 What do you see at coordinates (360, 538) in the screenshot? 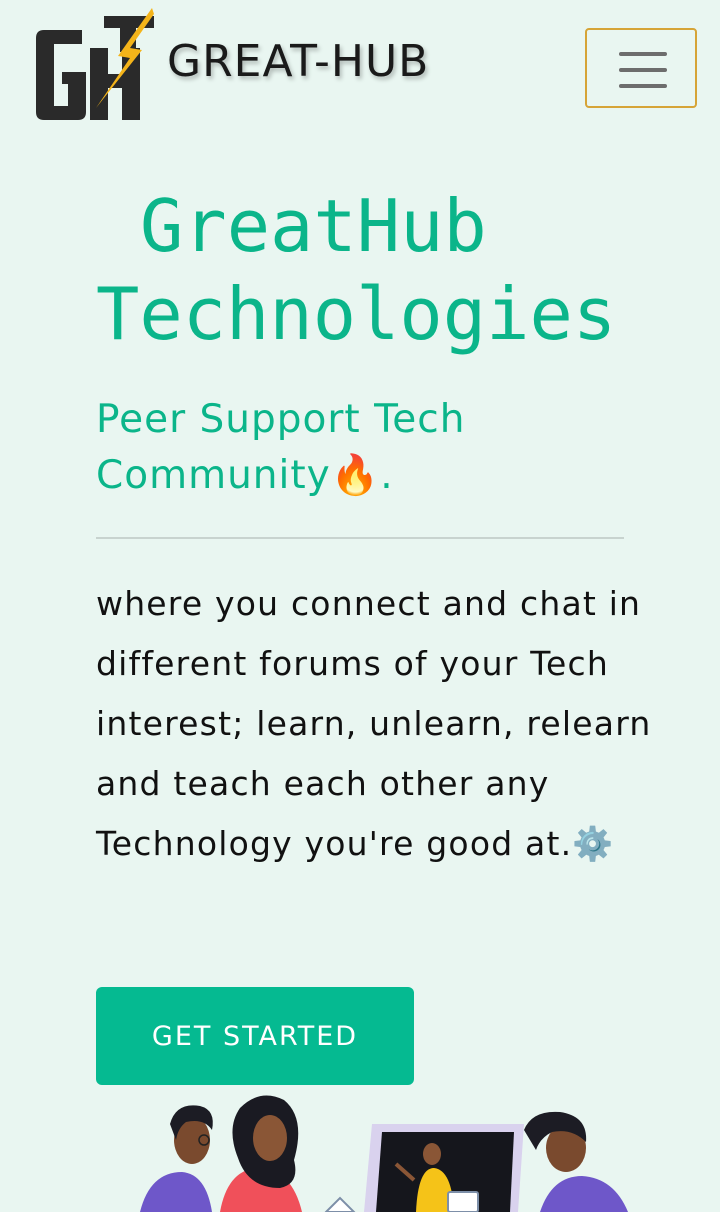
I see `divider` at bounding box center [360, 538].